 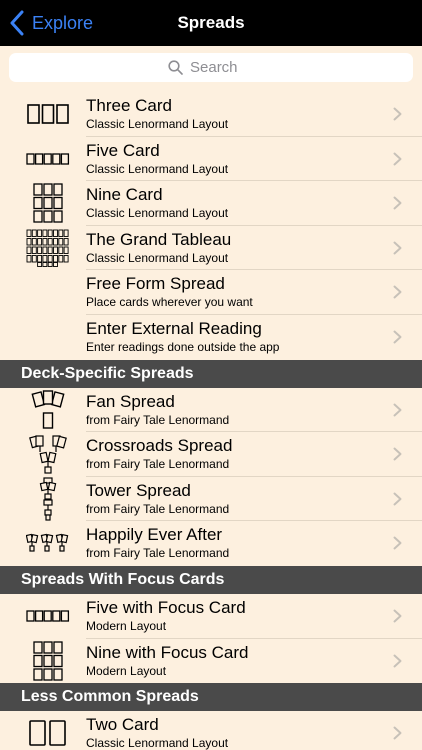 What do you see at coordinates (48, 730) in the screenshot?
I see `two-card-icon` at bounding box center [48, 730].